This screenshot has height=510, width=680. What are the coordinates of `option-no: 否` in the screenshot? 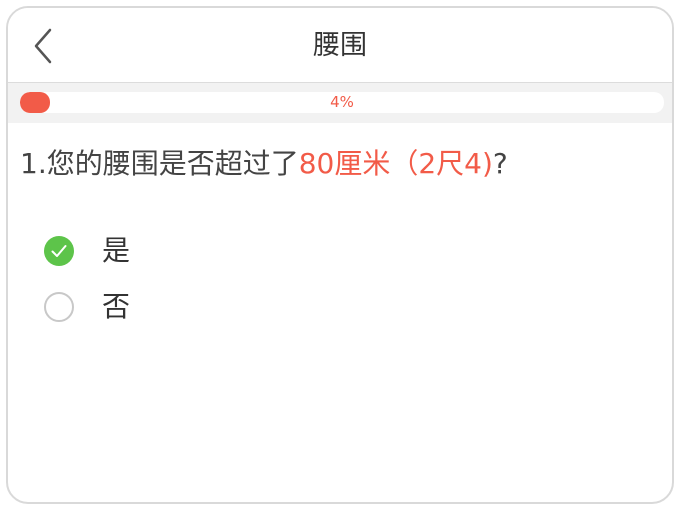 It's located at (194, 308).